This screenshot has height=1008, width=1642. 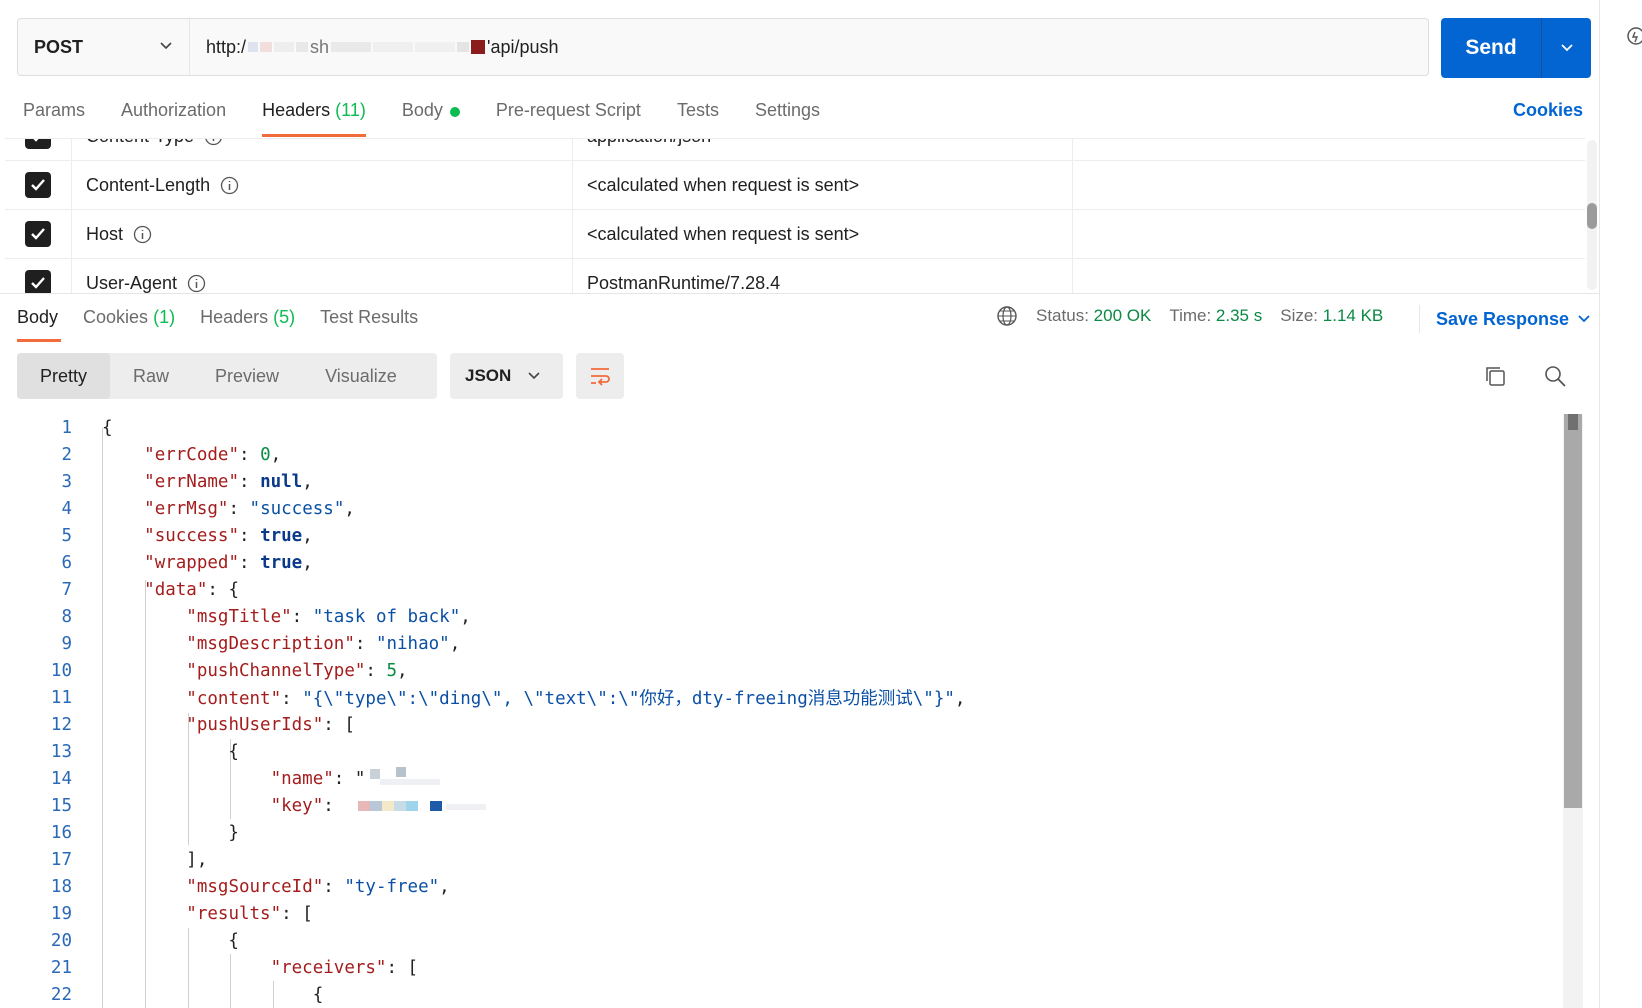 What do you see at coordinates (787, 119) in the screenshot?
I see `tab-settings: Settings` at bounding box center [787, 119].